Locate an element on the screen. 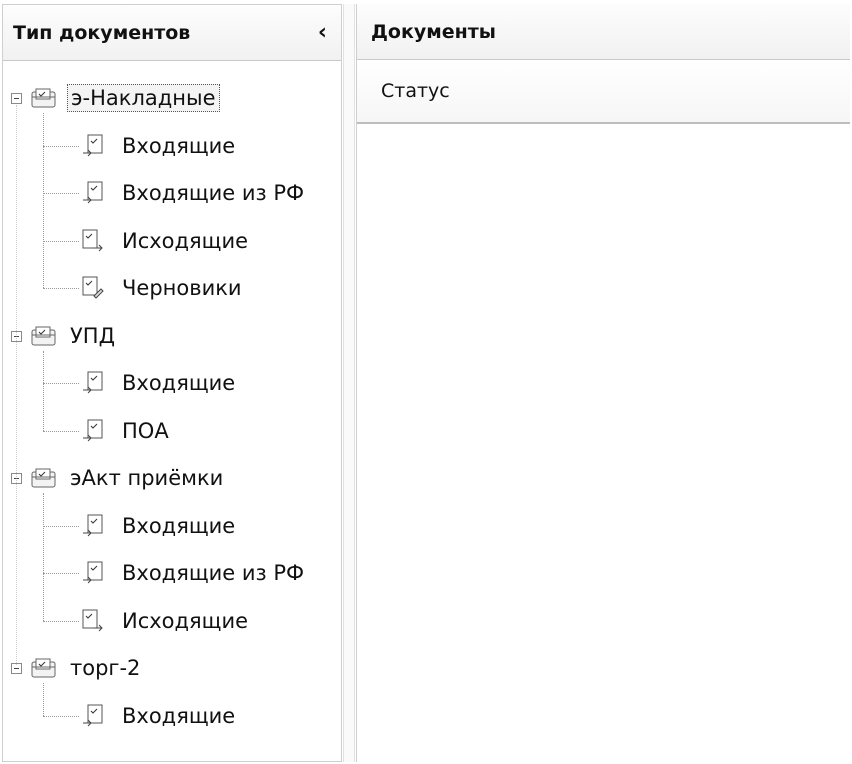 Image resolution: width=852 pixels, height=764 pixels. document-type-header: Тип документов ‹ is located at coordinates (172, 33).